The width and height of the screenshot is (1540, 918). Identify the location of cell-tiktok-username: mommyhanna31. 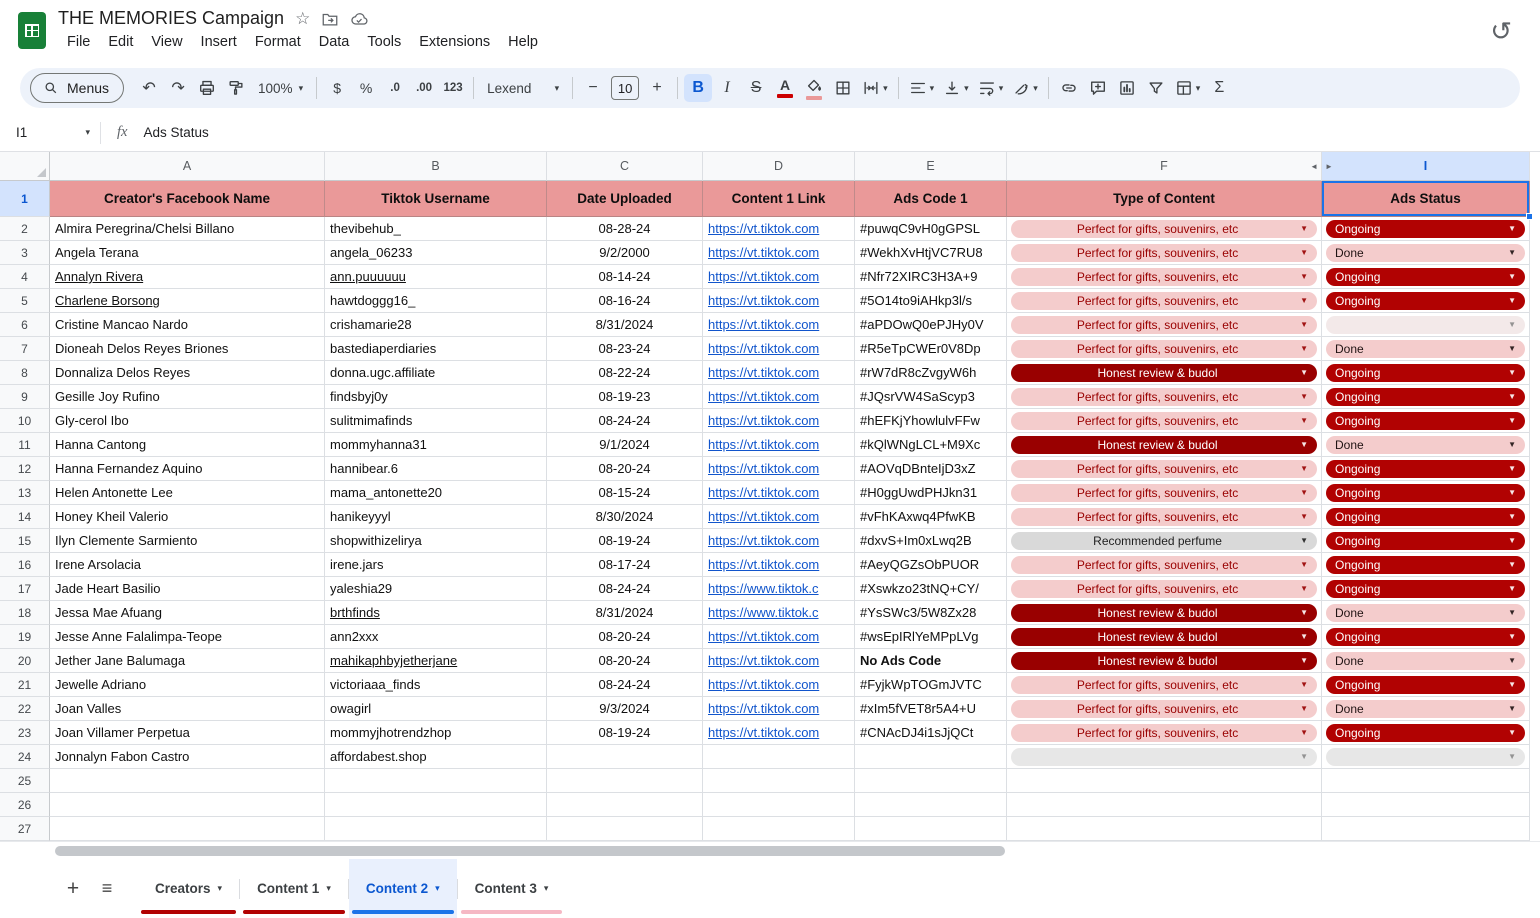
(436, 445).